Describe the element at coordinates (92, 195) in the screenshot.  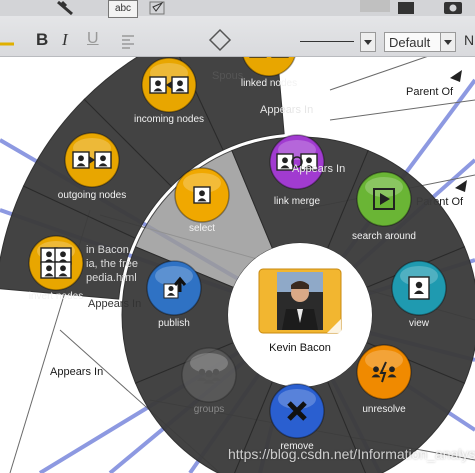
I see `menu-label-outgoing-nodes: outgoing nodes` at that location.